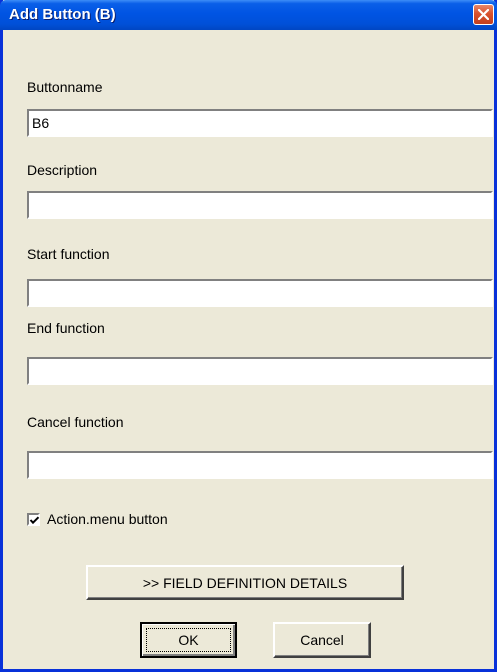 This screenshot has height=672, width=497. I want to click on cancel-label: Cancel, so click(322, 640).